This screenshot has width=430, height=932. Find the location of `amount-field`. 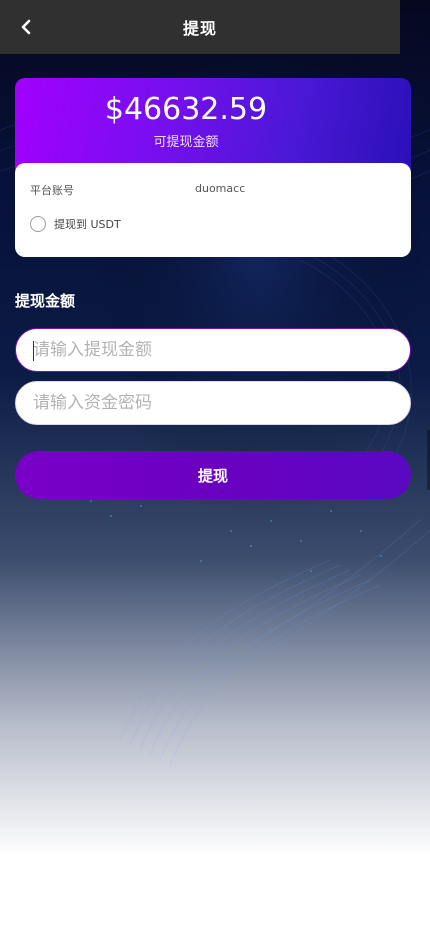

amount-field is located at coordinates (213, 350).